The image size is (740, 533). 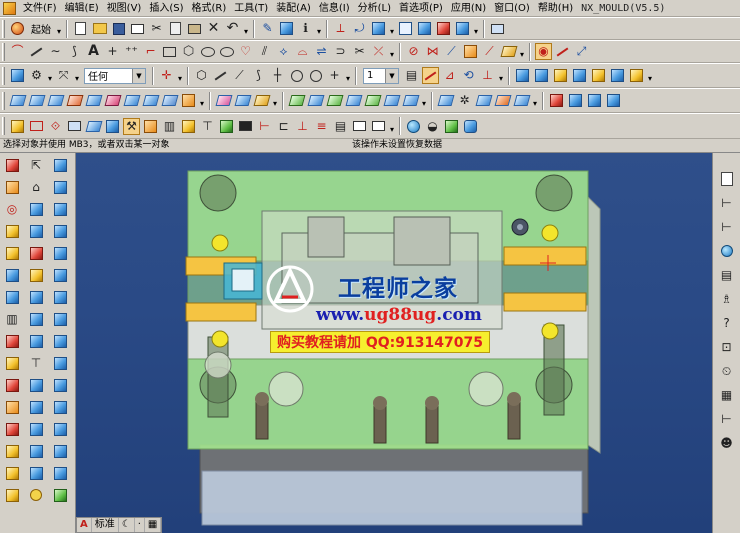 What do you see at coordinates (188, 51) in the screenshot?
I see `polygon-icon: ⬡` at bounding box center [188, 51].